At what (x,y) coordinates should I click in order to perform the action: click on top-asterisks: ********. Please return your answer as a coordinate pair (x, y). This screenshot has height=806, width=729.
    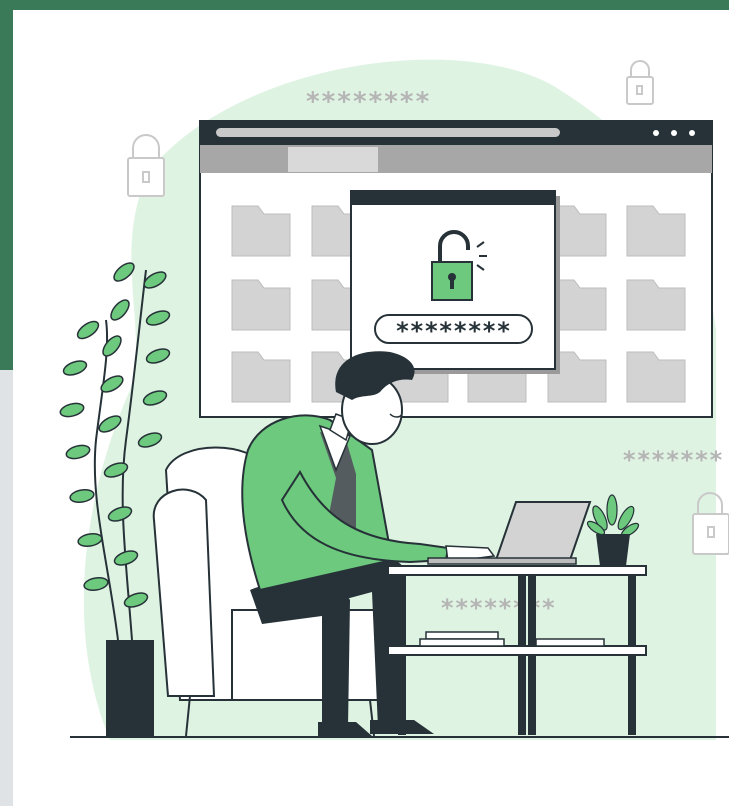
    Looking at the image, I should click on (367, 102).